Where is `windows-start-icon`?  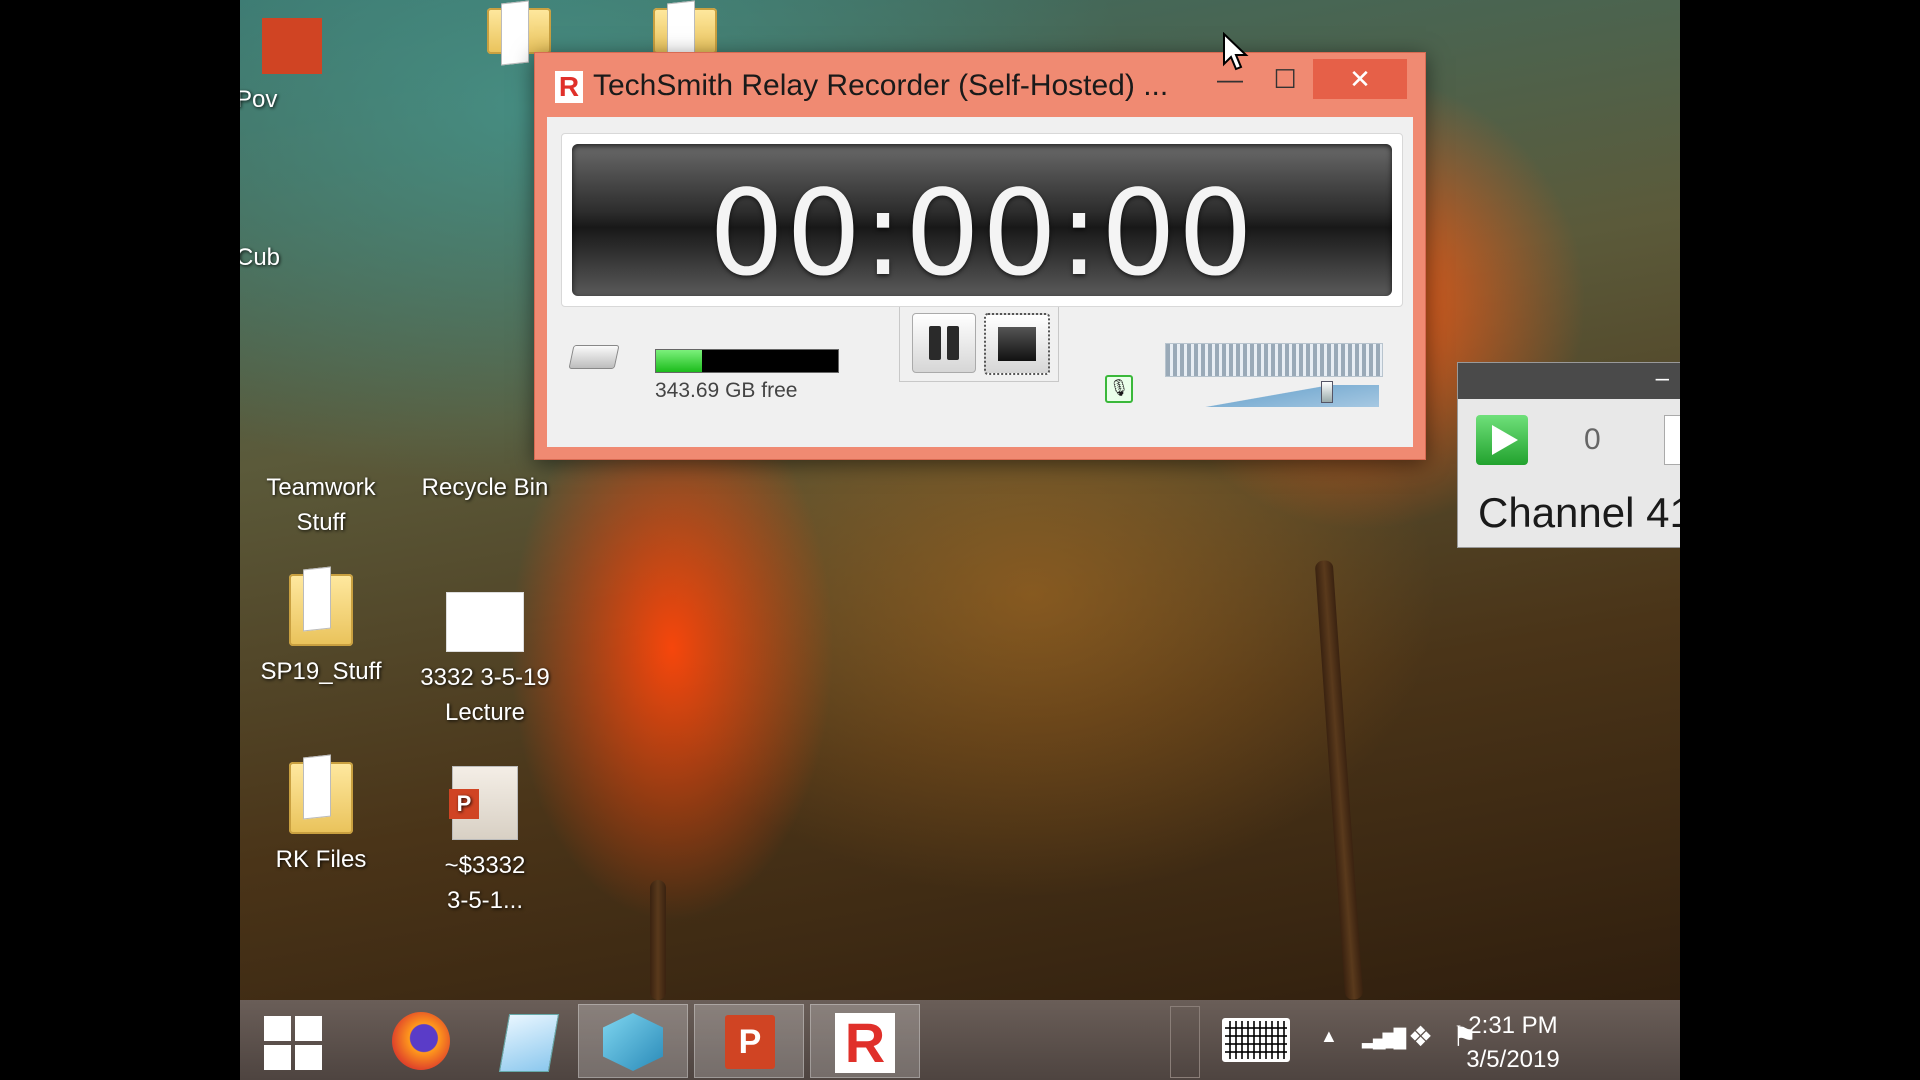 windows-start-icon is located at coordinates (294, 1044).